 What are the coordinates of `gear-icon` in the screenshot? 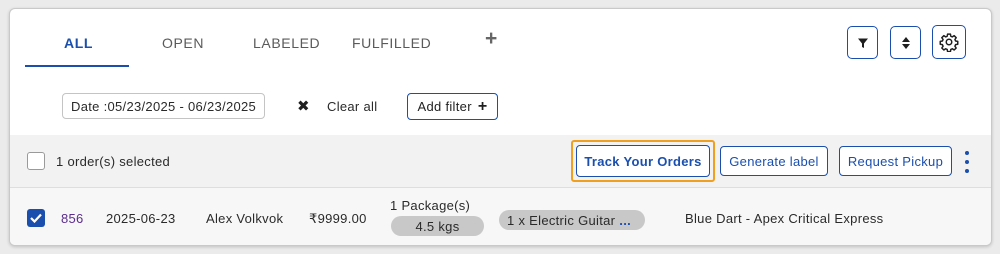 It's located at (949, 42).